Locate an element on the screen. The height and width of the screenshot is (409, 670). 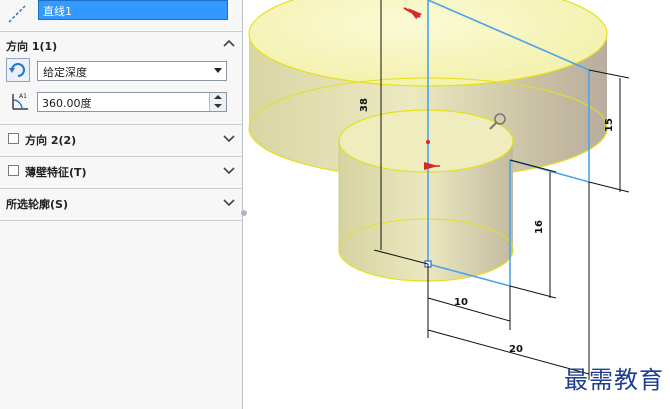
reverse-direction-button is located at coordinates (18, 70).